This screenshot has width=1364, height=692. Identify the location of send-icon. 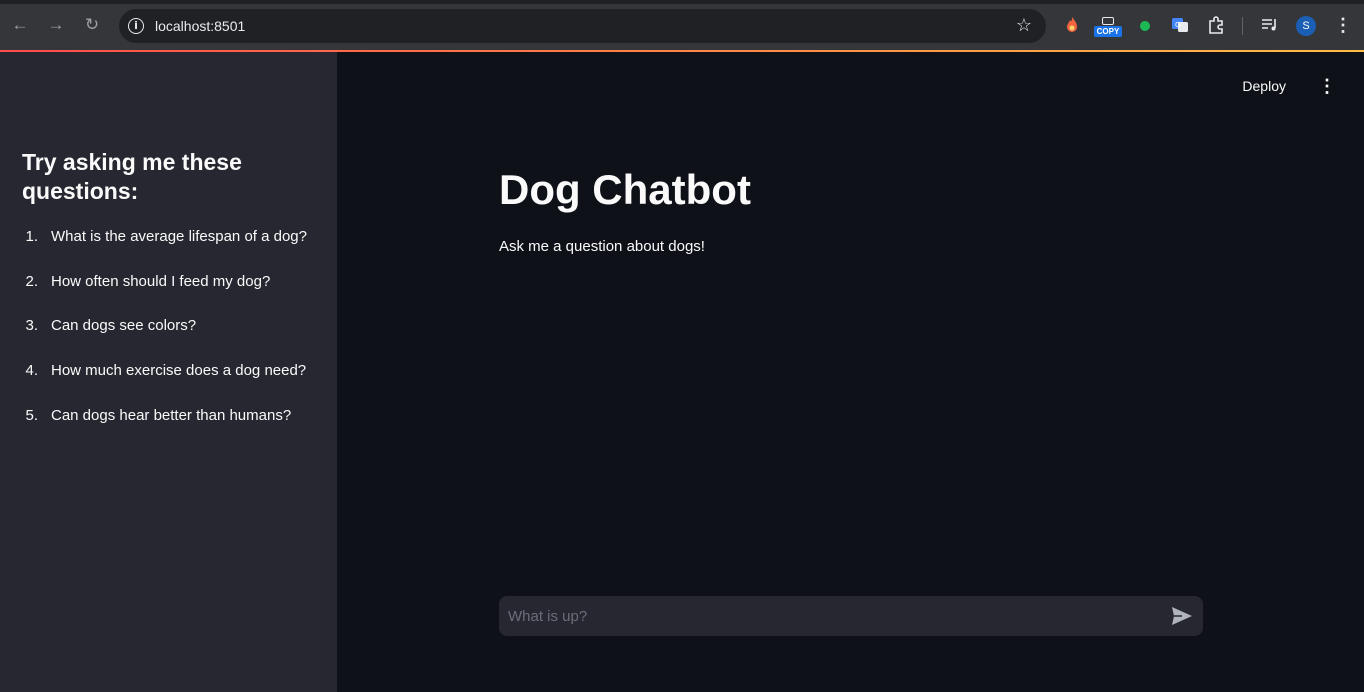
(1182, 616).